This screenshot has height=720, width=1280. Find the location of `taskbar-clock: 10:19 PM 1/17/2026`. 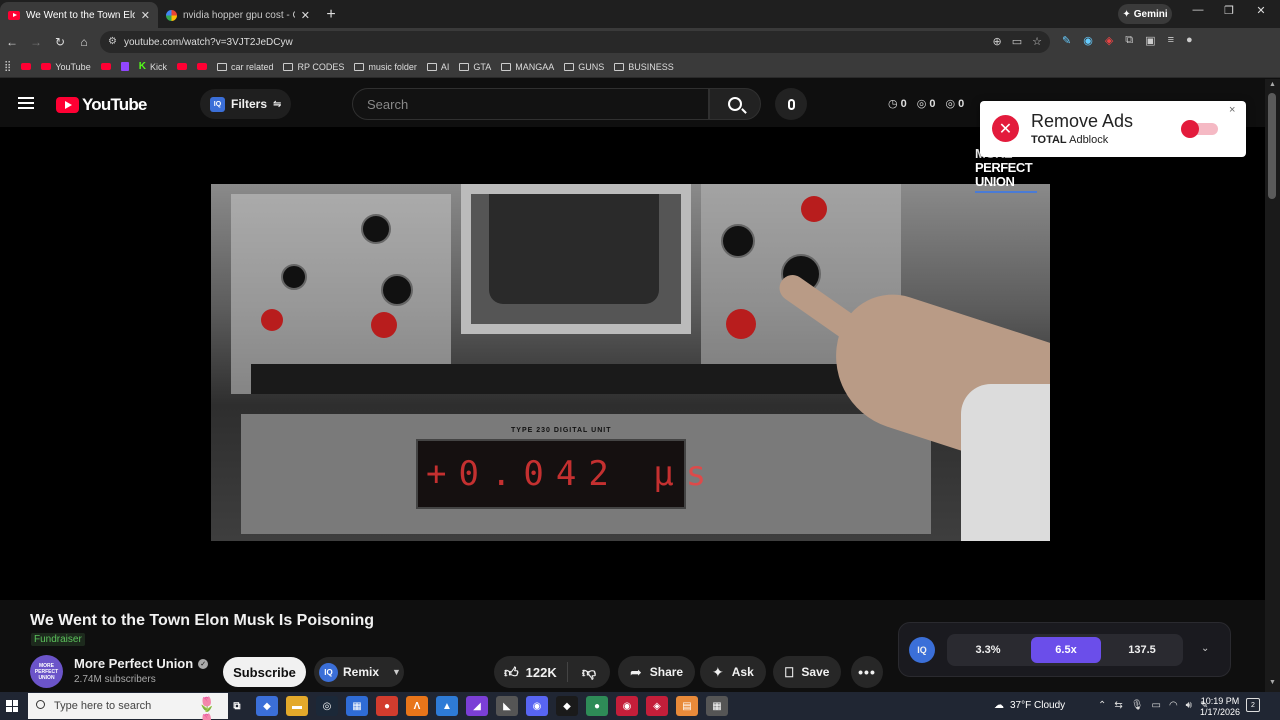

taskbar-clock: 10:19 PM 1/17/2026 is located at coordinates (1220, 707).